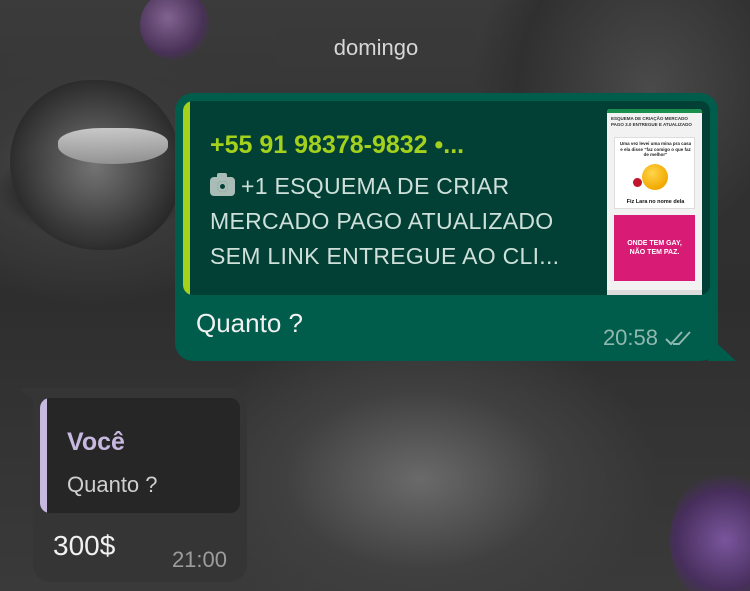 The height and width of the screenshot is (591, 750). What do you see at coordinates (113, 146) in the screenshot?
I see `wallpaper-teeth-art` at bounding box center [113, 146].